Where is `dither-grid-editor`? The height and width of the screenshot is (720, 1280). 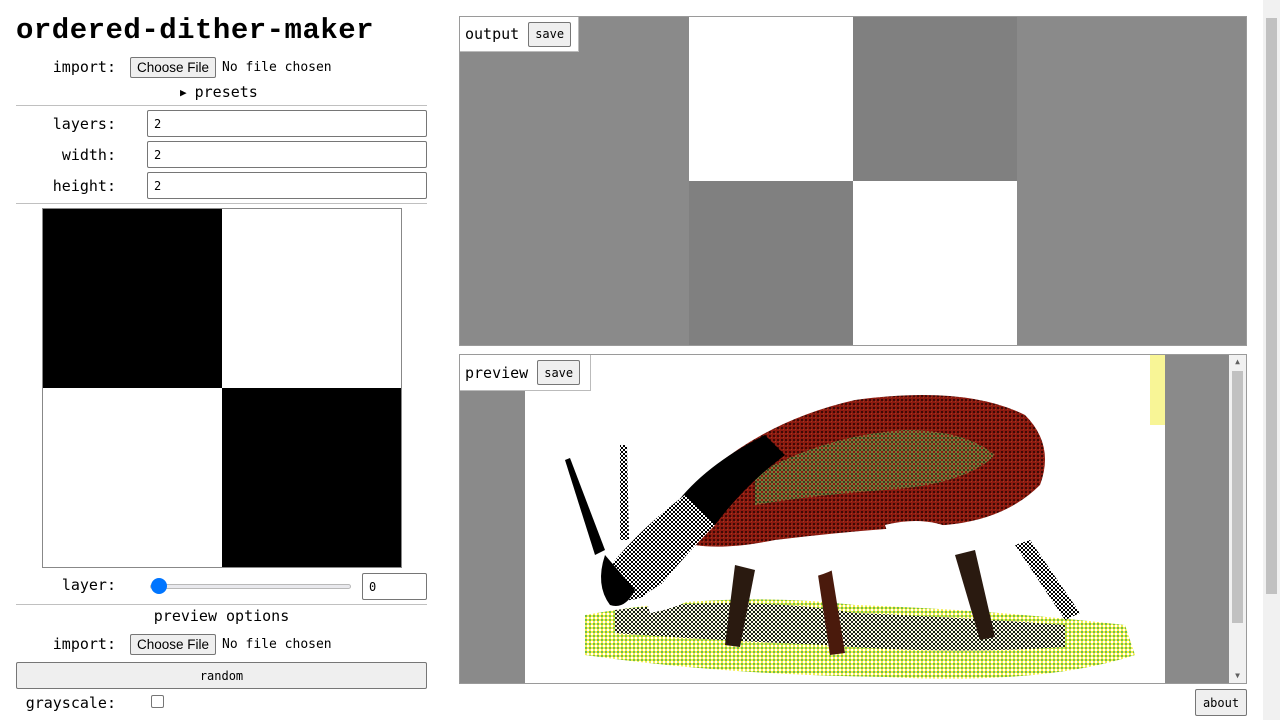 dither-grid-editor is located at coordinates (222, 388).